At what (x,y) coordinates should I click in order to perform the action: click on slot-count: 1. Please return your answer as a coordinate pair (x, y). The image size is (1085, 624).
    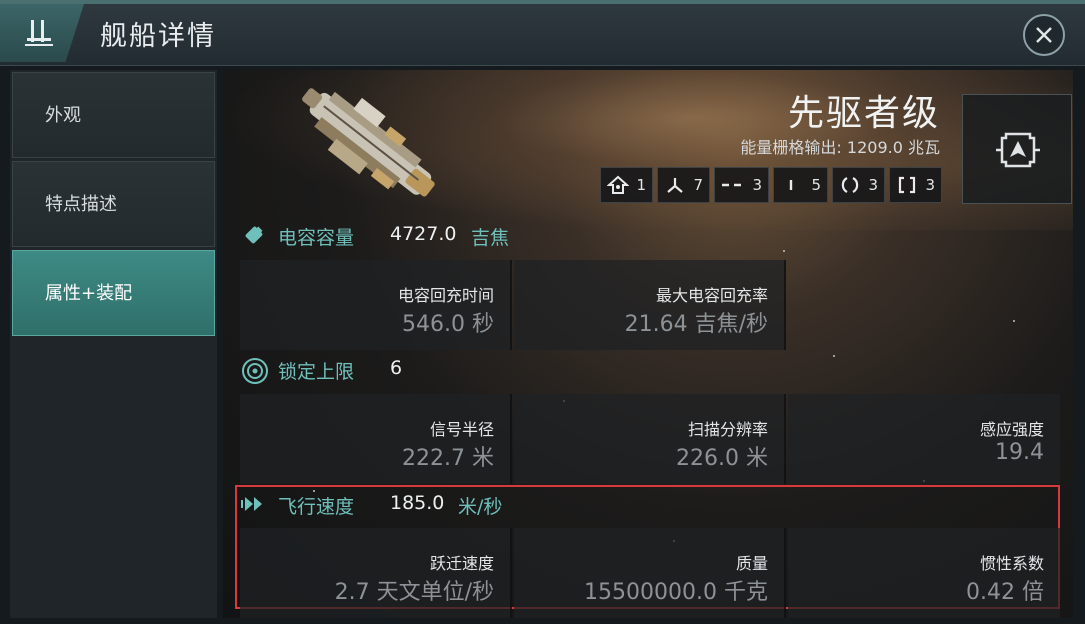
    Looking at the image, I should click on (641, 185).